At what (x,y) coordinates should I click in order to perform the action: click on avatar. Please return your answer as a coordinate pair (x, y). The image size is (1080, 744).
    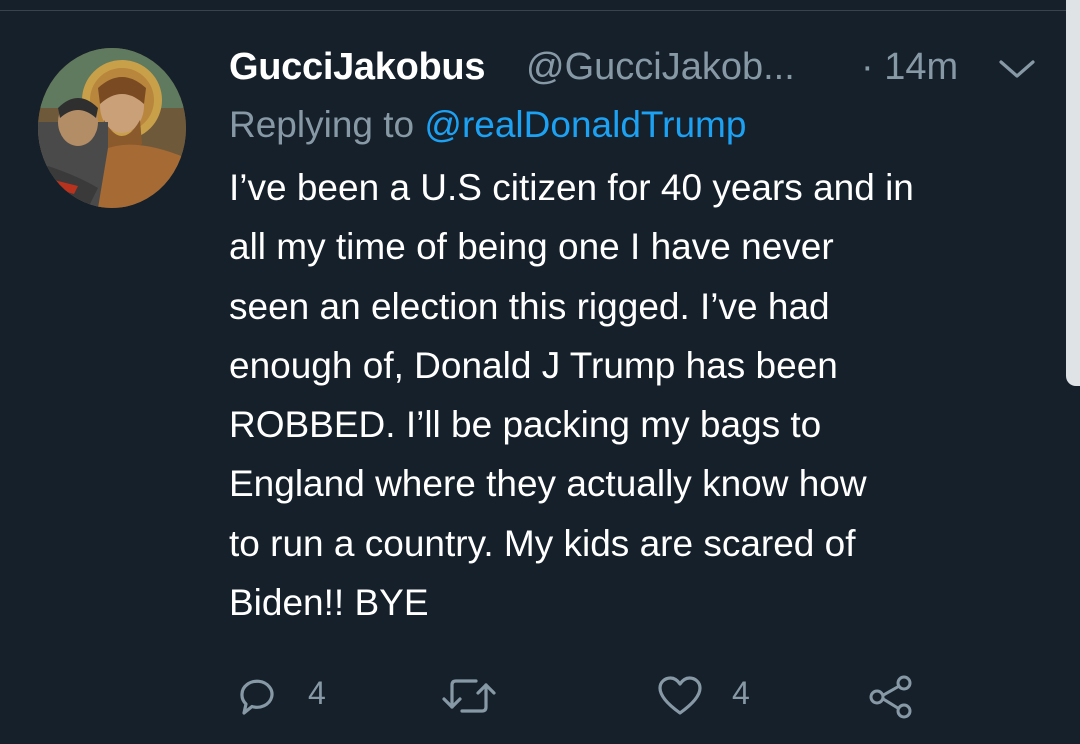
    Looking at the image, I should click on (112, 128).